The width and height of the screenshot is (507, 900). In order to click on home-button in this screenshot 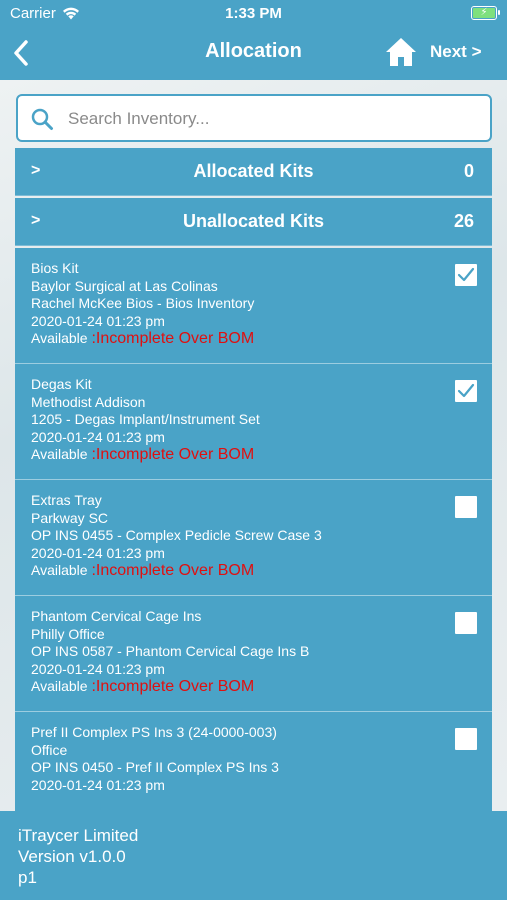, I will do `click(401, 52)`.